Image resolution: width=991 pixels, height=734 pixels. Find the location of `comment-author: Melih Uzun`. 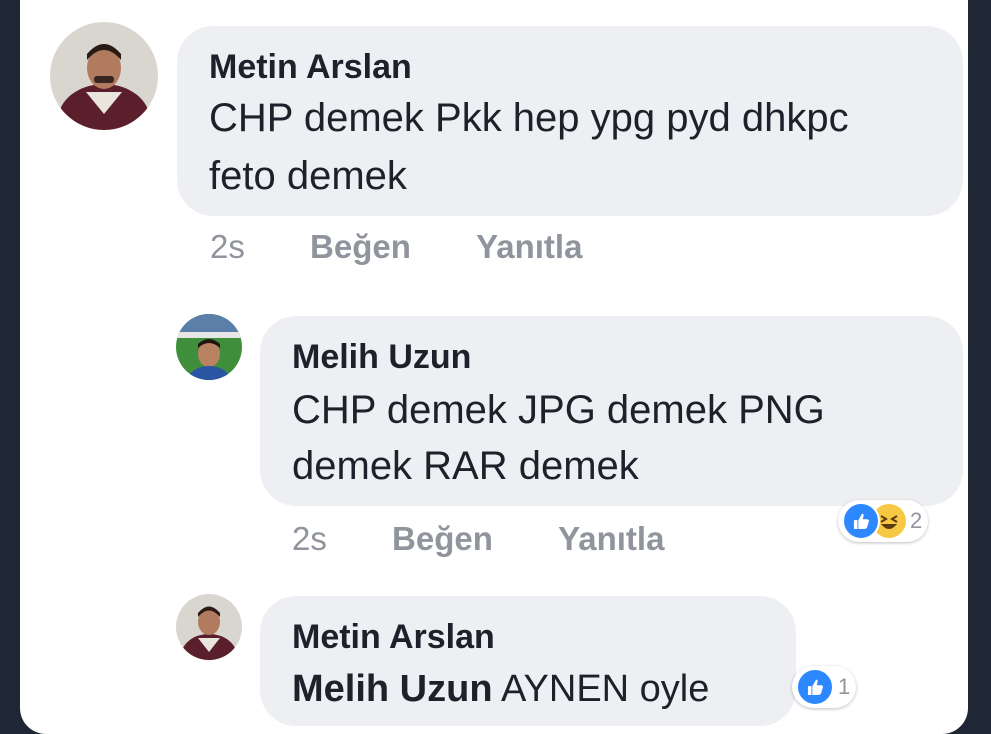

comment-author: Melih Uzun is located at coordinates (381, 357).